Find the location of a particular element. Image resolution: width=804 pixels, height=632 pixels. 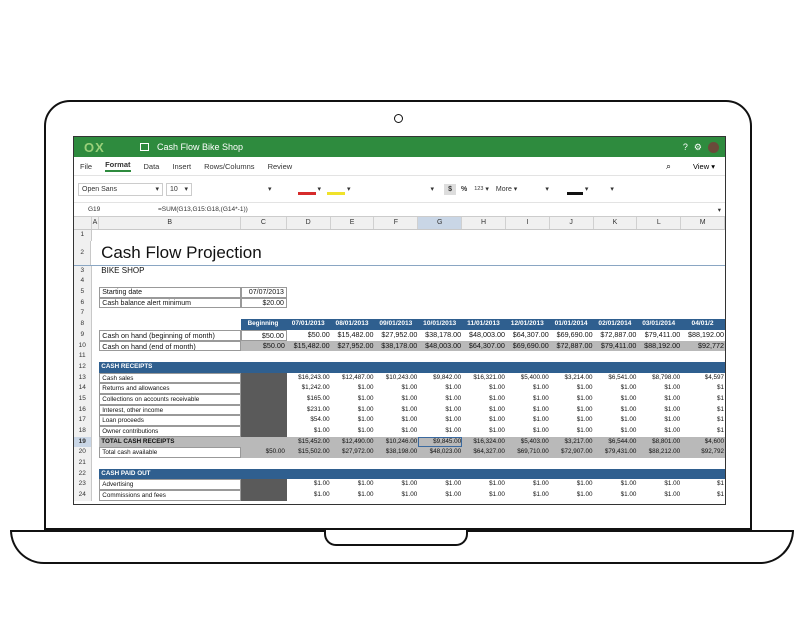

cell-value: $8,798.00 is located at coordinates (659, 378).